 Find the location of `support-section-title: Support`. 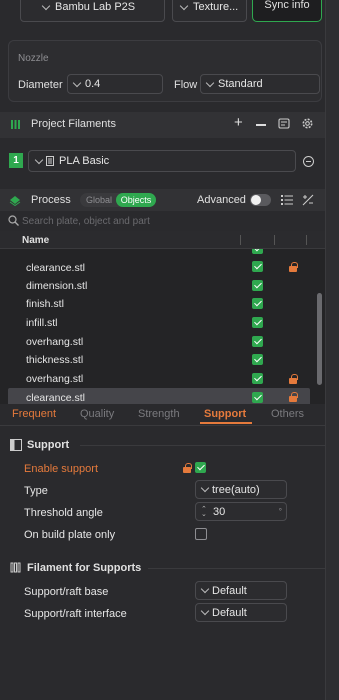

support-section-title: Support is located at coordinates (48, 445).